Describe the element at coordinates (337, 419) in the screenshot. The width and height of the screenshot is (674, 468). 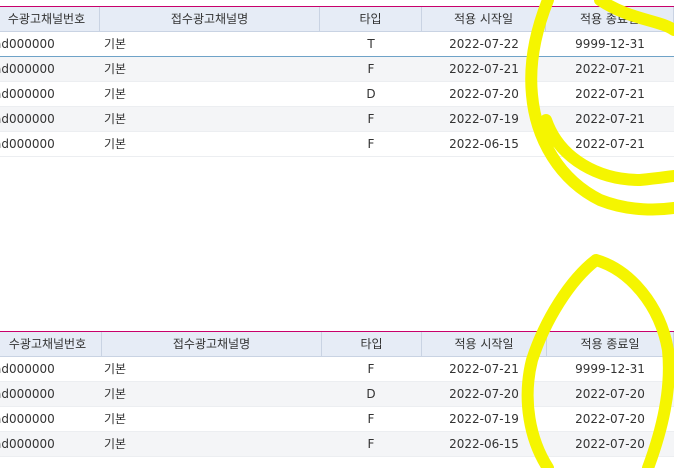
I see `table-row: ad000000 기본 F 2022-07-19 2022-07-20` at that location.